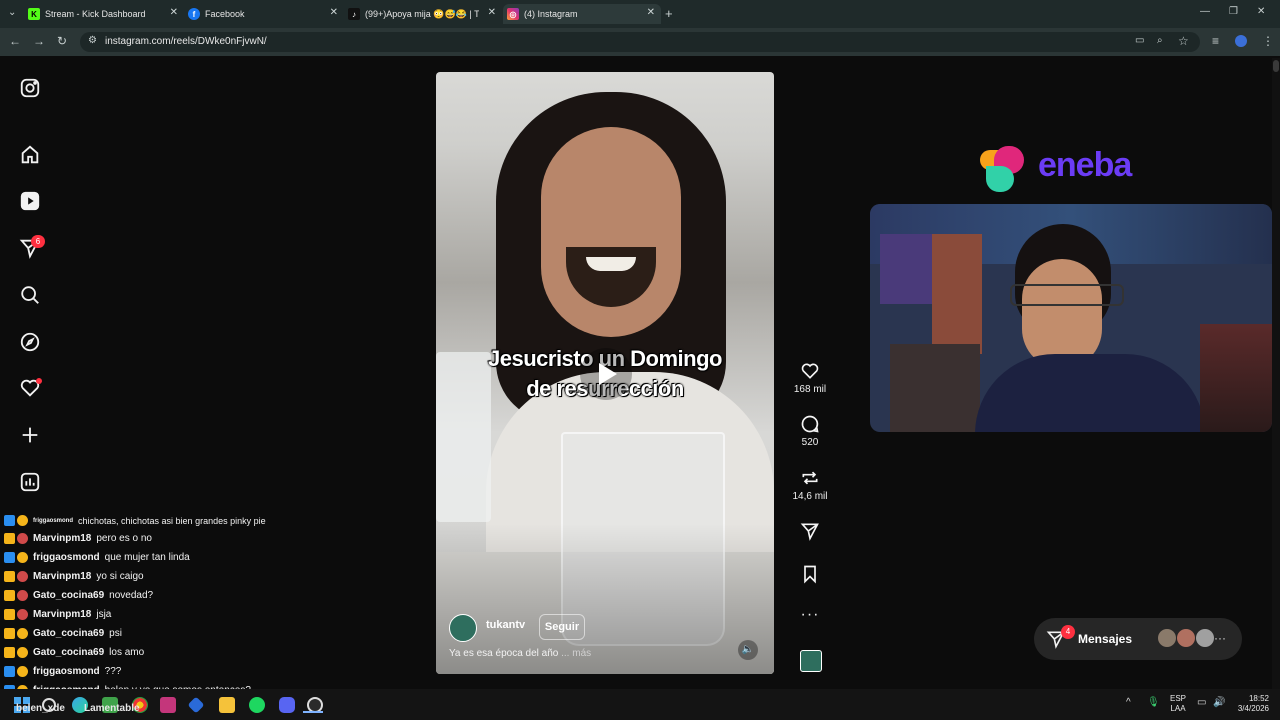 This screenshot has height=720, width=1280. What do you see at coordinates (810, 442) in the screenshot?
I see `comment-count: 520` at bounding box center [810, 442].